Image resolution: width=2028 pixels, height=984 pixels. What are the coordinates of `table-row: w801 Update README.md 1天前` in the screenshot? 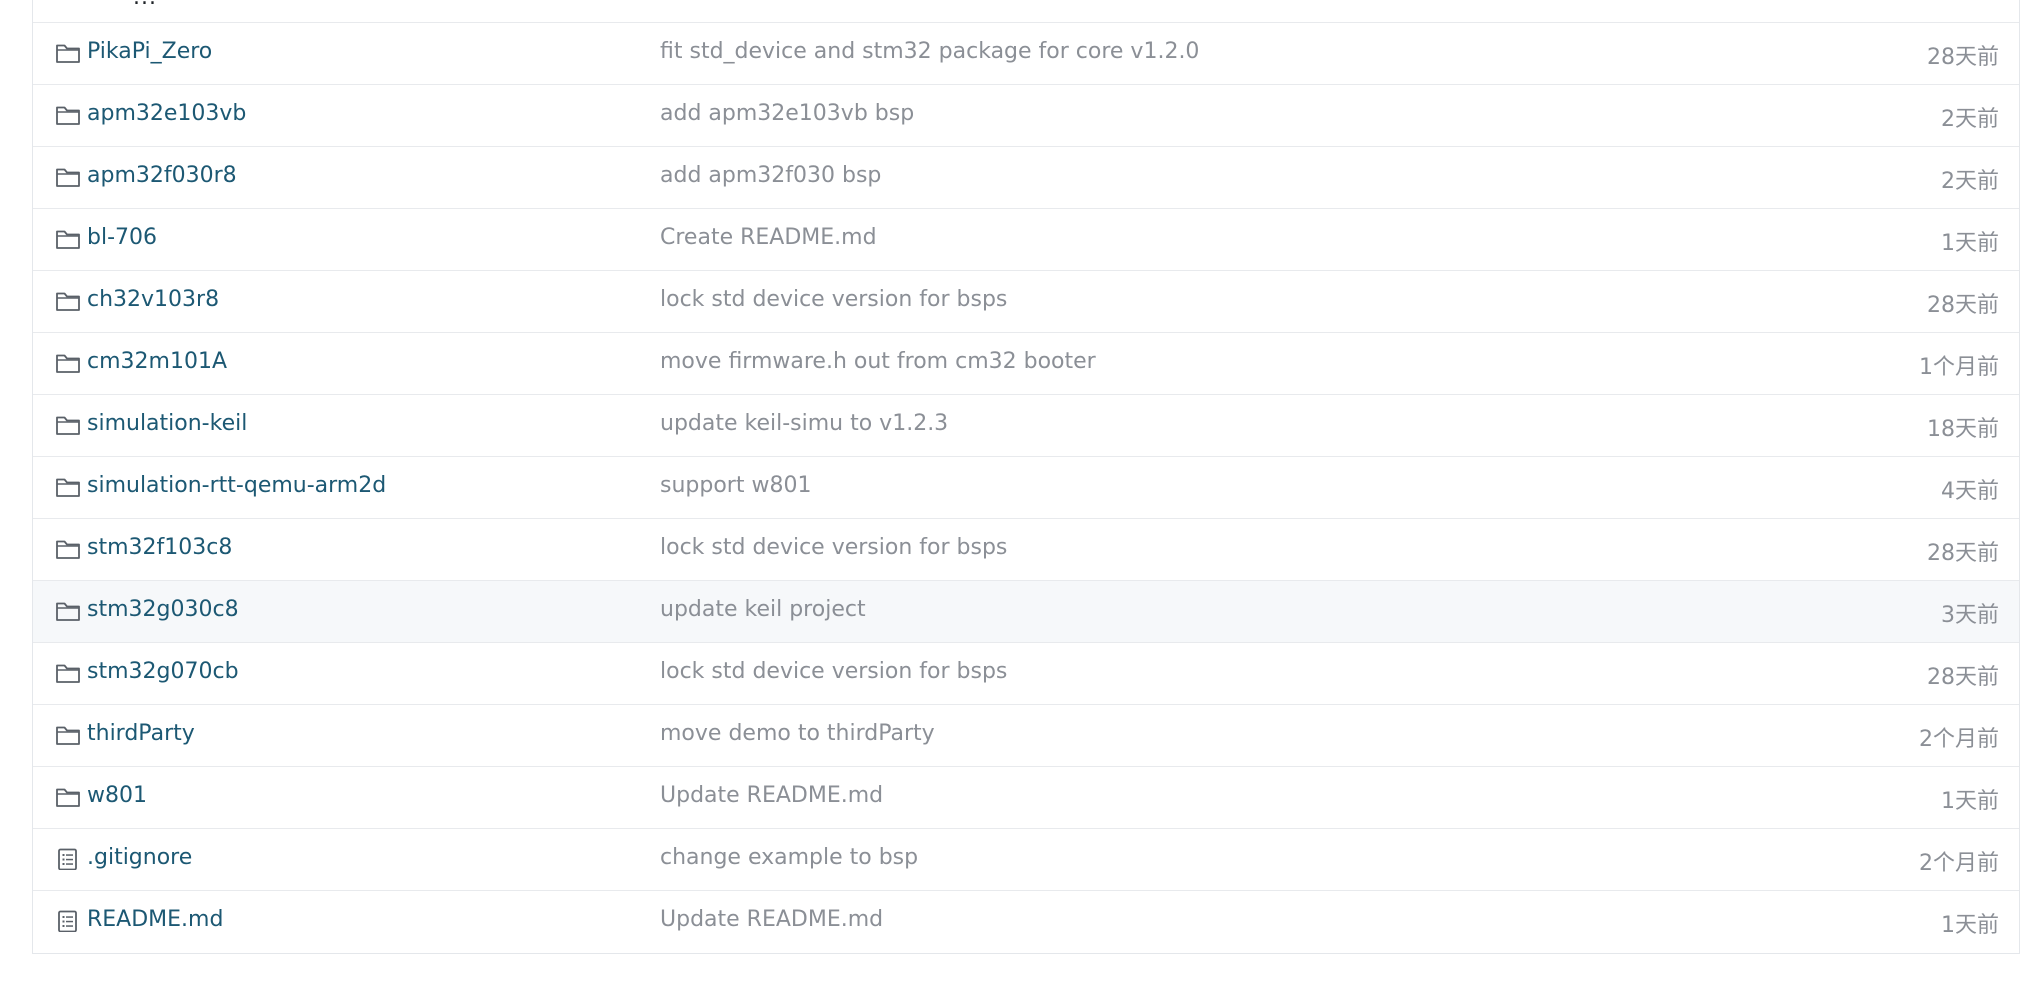 It's located at (1026, 798).